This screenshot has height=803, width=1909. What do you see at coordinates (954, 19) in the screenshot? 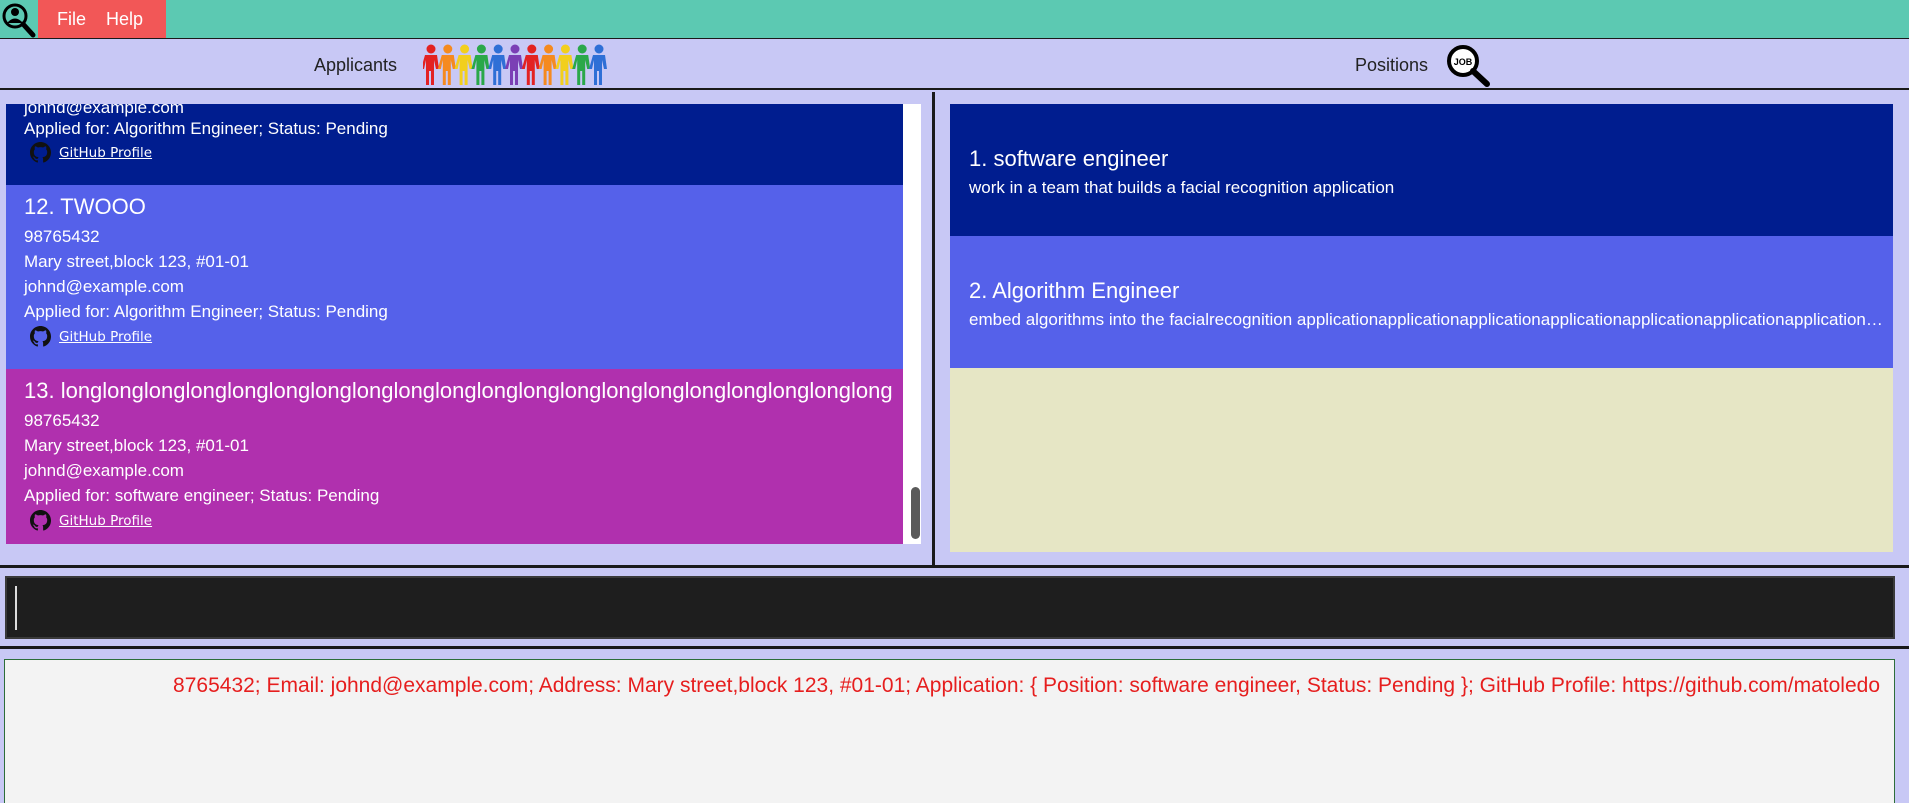
I see `menu-bar: File Help` at bounding box center [954, 19].